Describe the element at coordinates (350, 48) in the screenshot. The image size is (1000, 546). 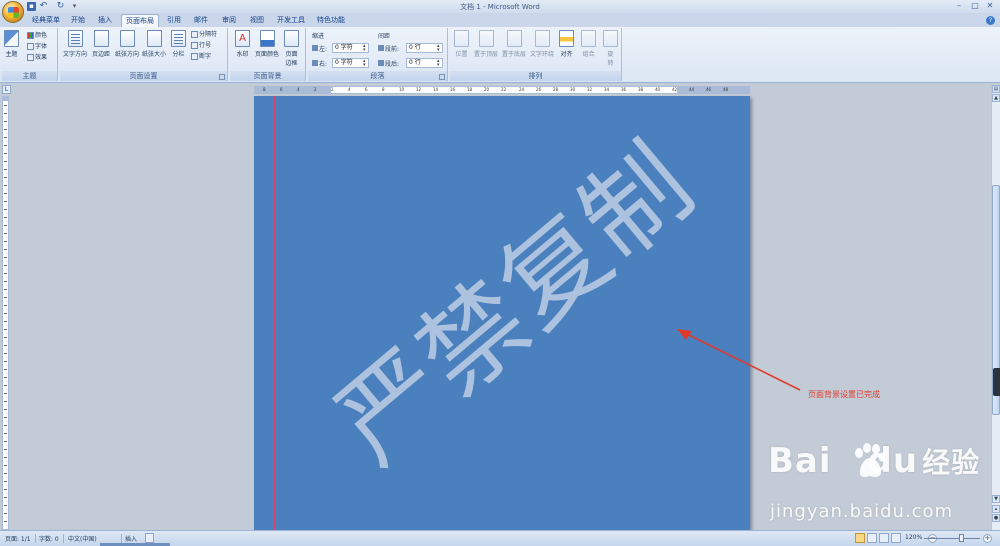
I see `indent-left-input: 0 字符` at that location.